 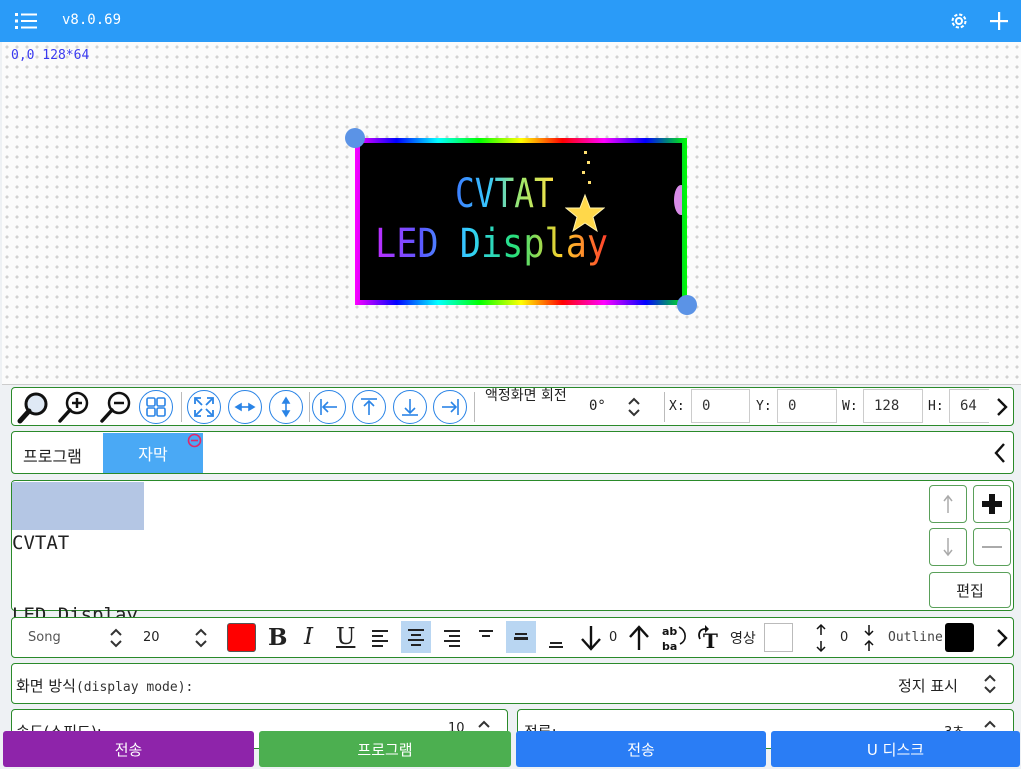 What do you see at coordinates (895, 749) in the screenshot?
I see `udisk-button: U 디스크` at bounding box center [895, 749].